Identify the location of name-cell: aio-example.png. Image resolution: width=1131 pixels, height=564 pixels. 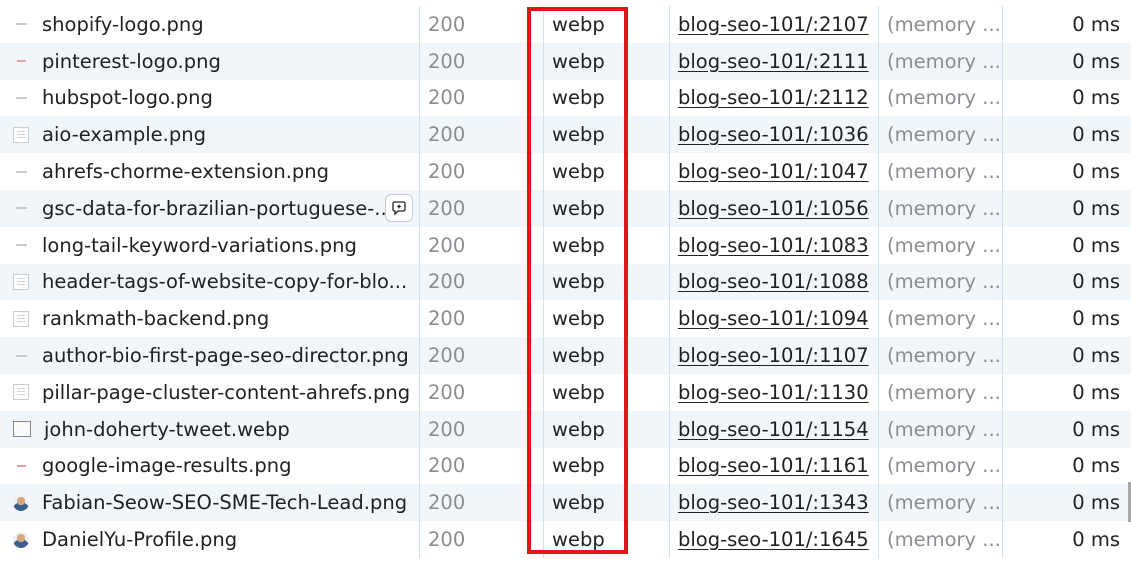
(209, 134).